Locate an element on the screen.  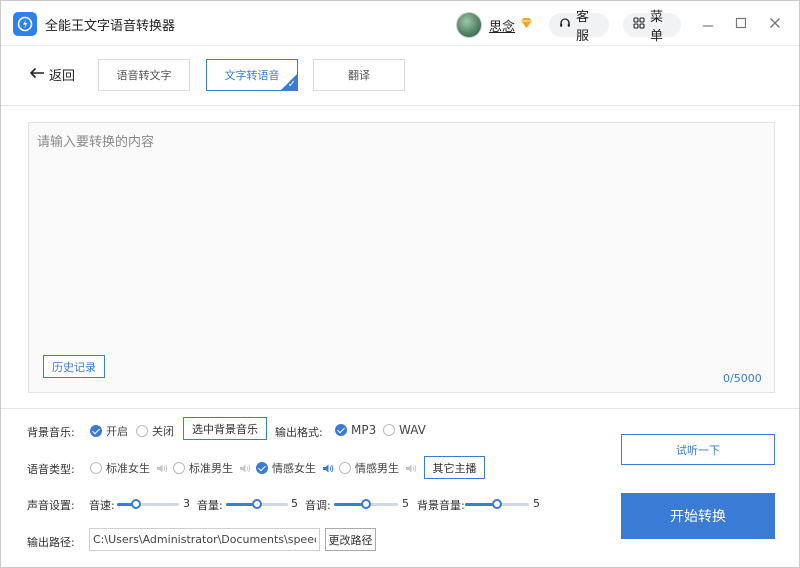
speed-slider is located at coordinates (148, 504).